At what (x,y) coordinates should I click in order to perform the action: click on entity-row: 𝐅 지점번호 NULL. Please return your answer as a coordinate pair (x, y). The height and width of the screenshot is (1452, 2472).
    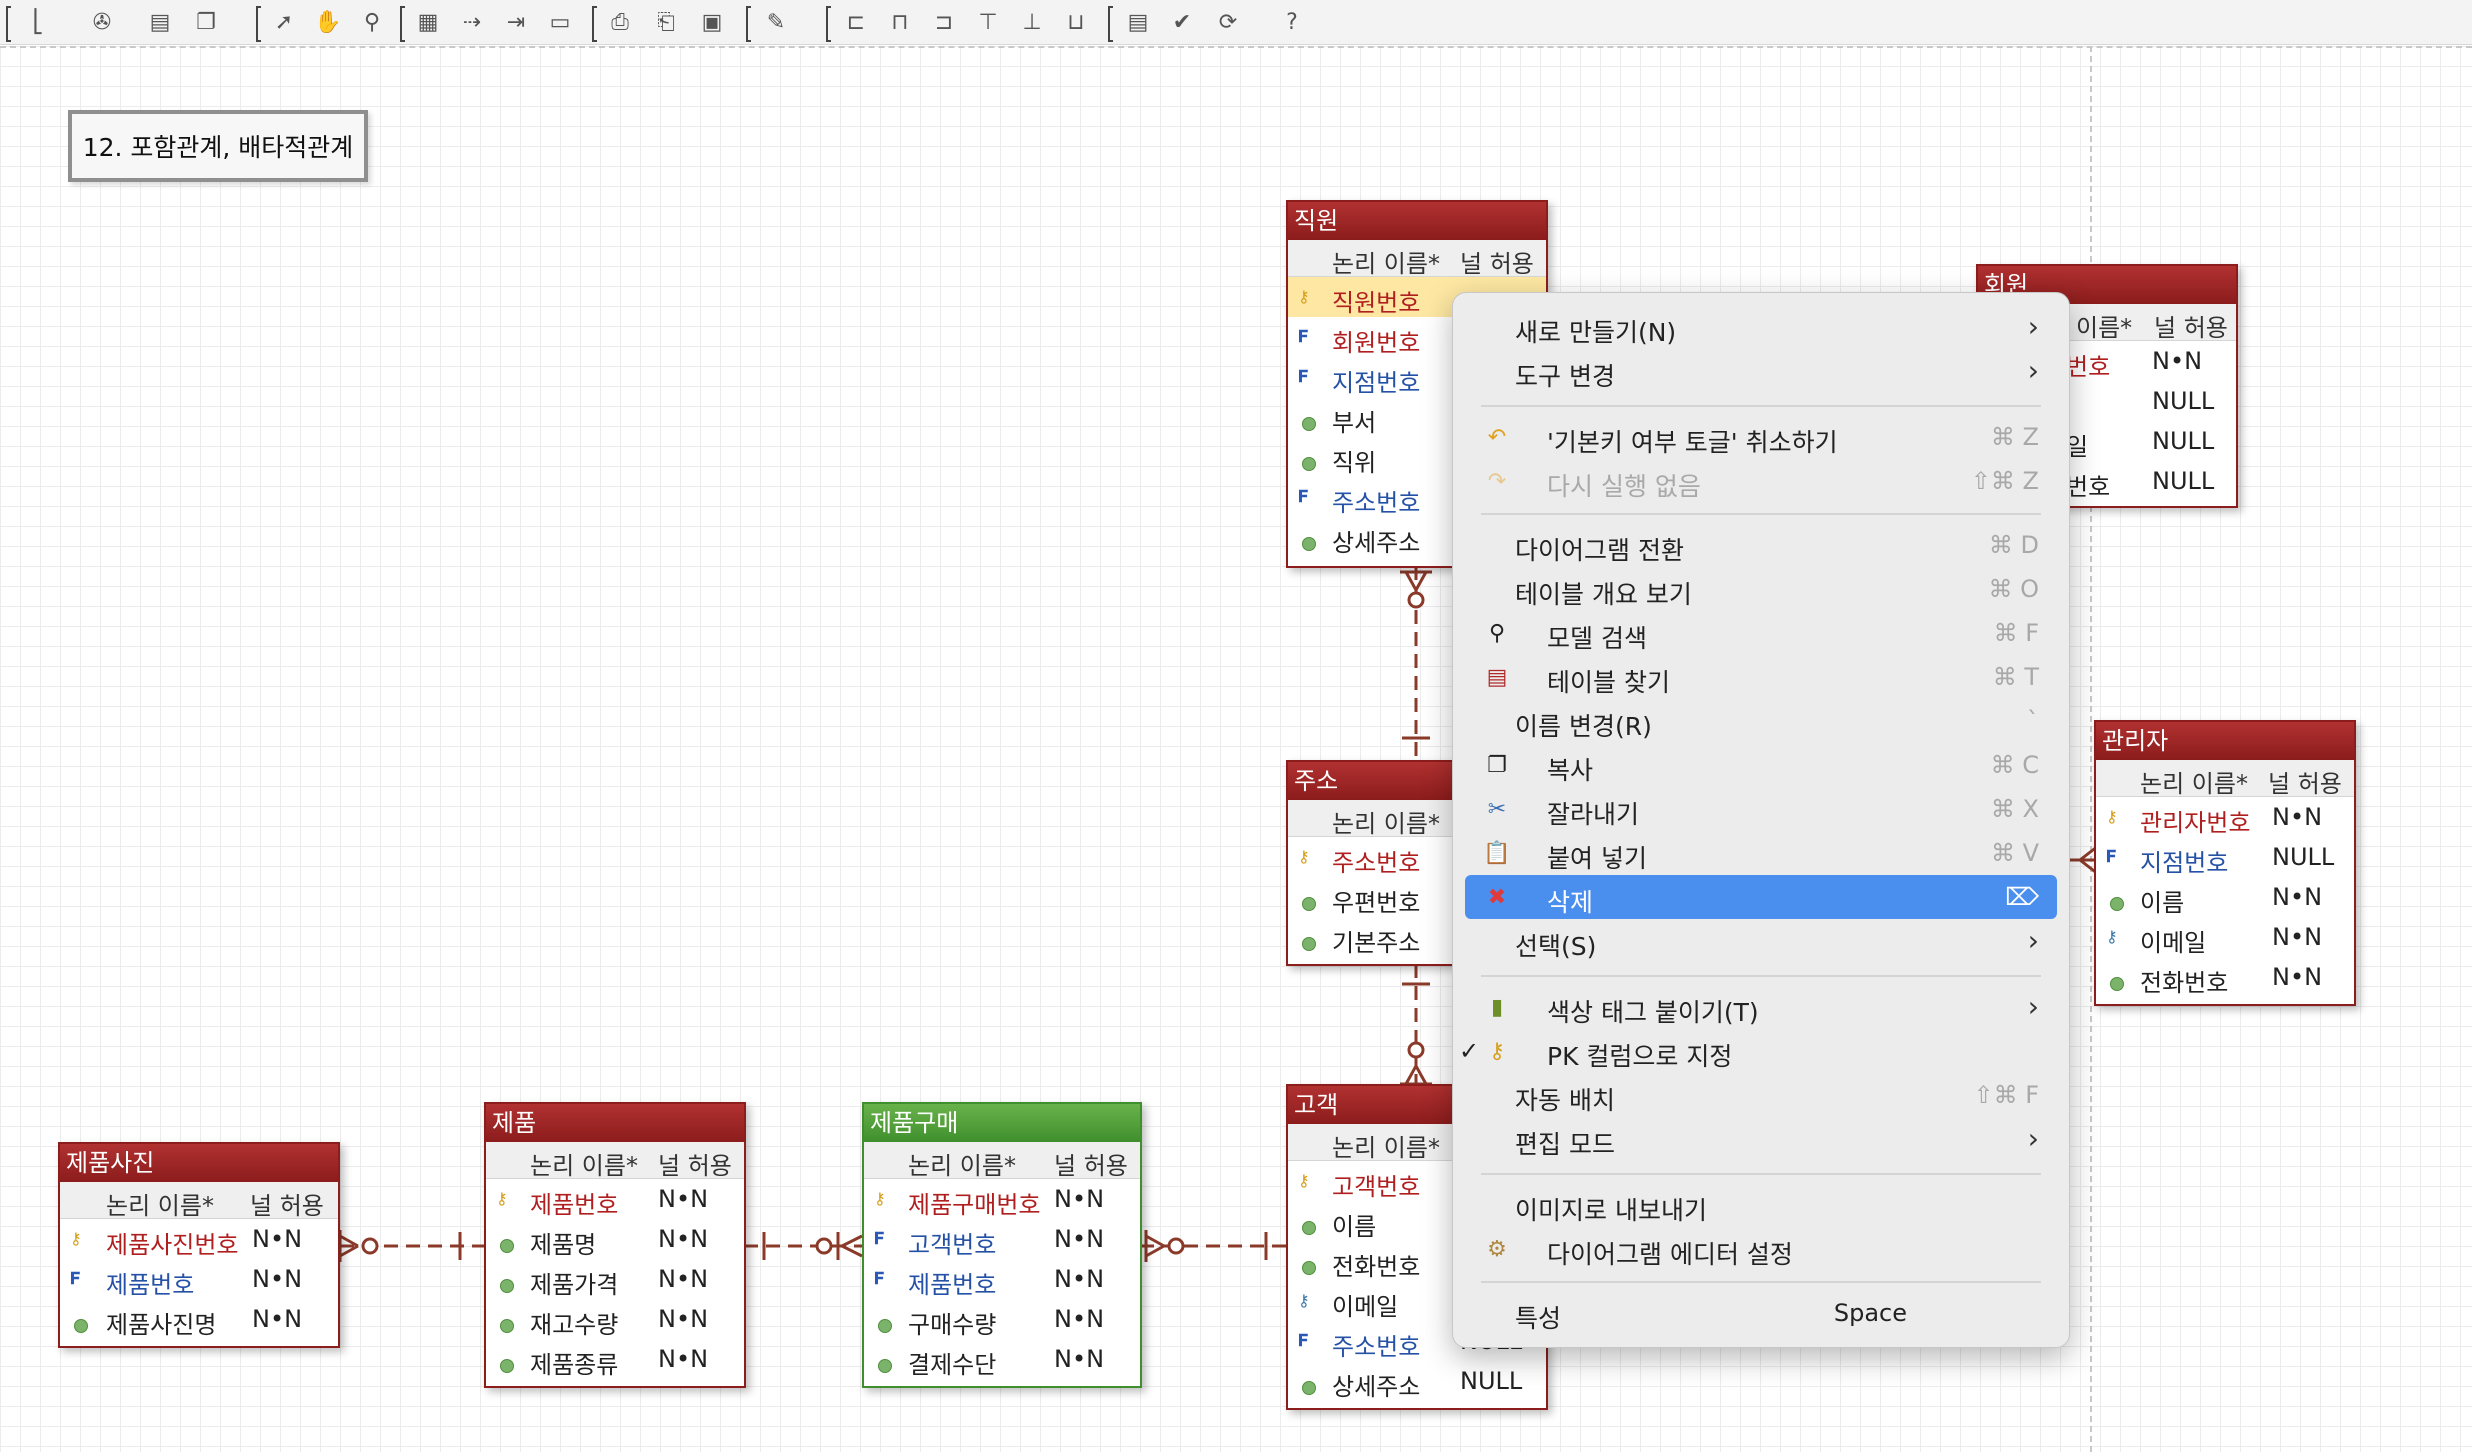
    Looking at the image, I should click on (2225, 857).